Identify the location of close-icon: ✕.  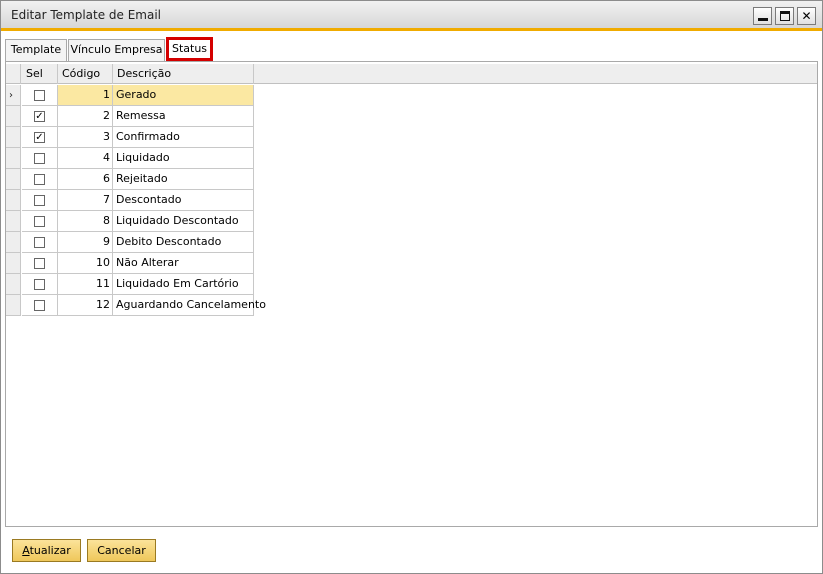
(806, 16).